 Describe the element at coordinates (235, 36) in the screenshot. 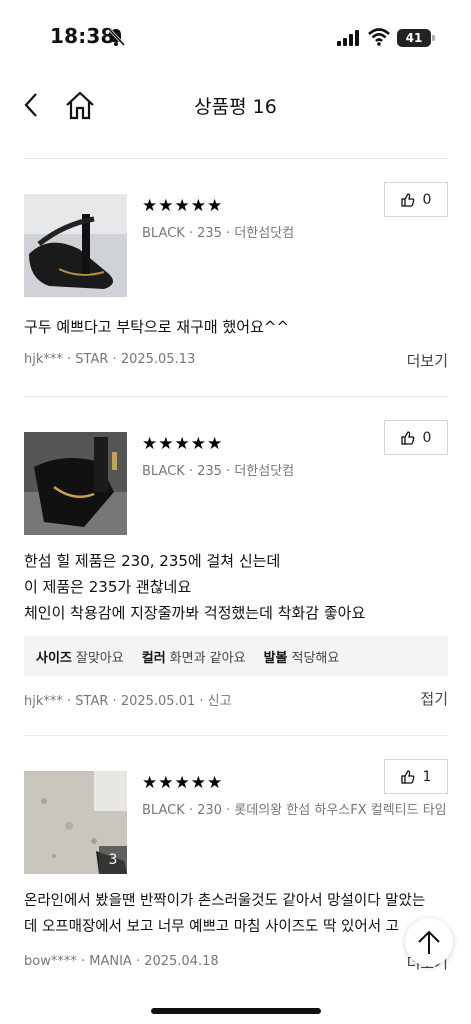

I see `status-bar: 18:38 41` at that location.